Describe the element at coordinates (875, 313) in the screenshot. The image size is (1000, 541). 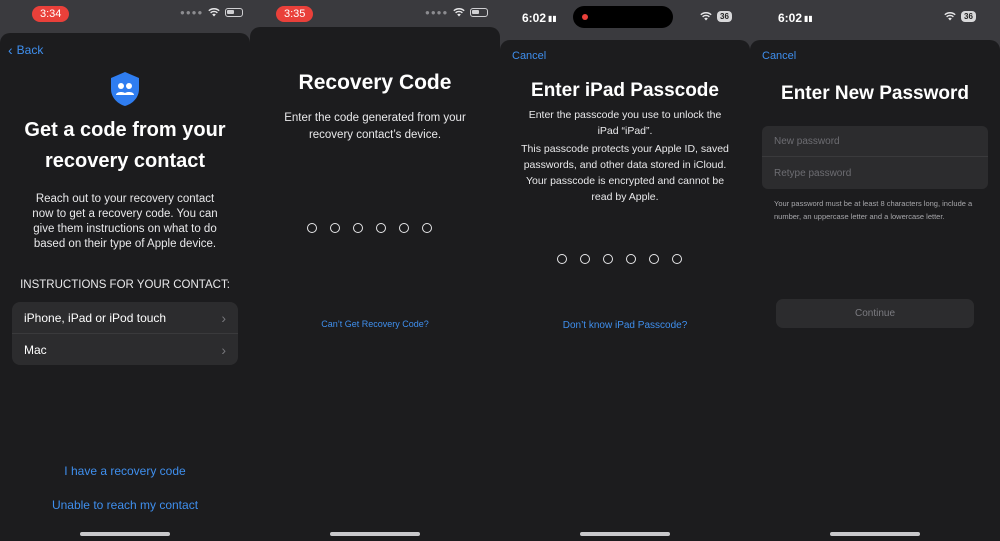
I see `continue-button: Continue` at that location.